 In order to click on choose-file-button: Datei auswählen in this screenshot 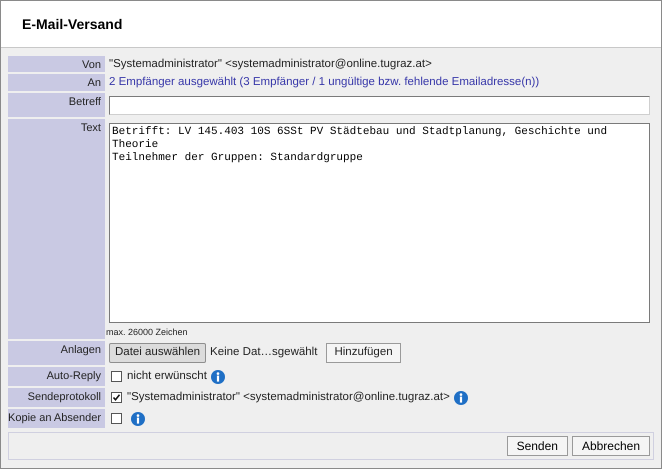, I will do `click(157, 353)`.